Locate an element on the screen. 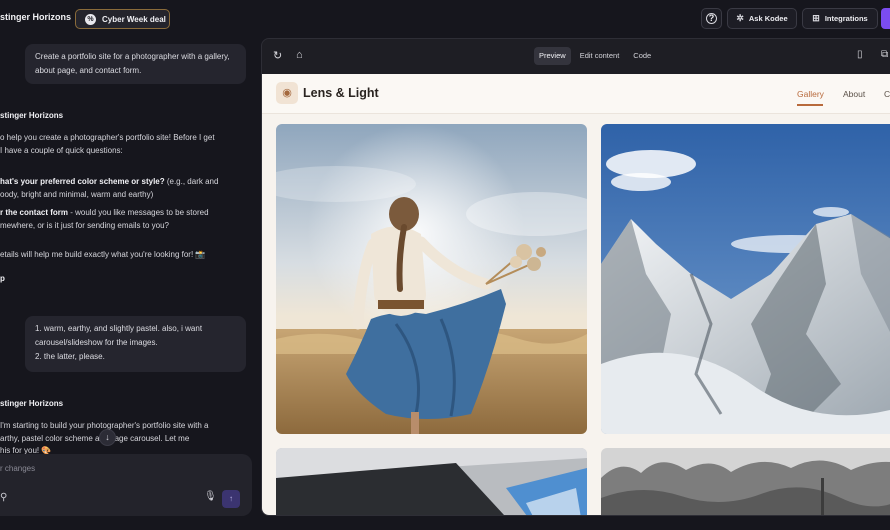 The image size is (890, 530). grid-icon: ⊞ is located at coordinates (816, 18).